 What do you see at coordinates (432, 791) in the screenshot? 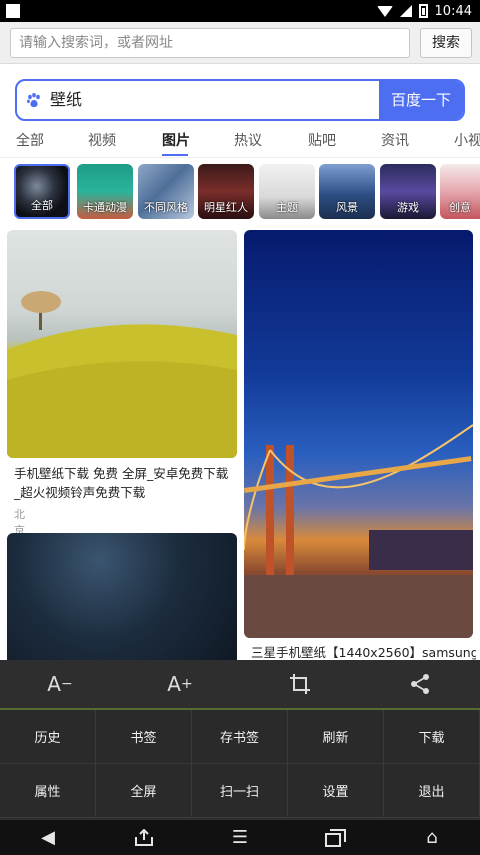
I see `menu-exit: 退出` at bounding box center [432, 791].